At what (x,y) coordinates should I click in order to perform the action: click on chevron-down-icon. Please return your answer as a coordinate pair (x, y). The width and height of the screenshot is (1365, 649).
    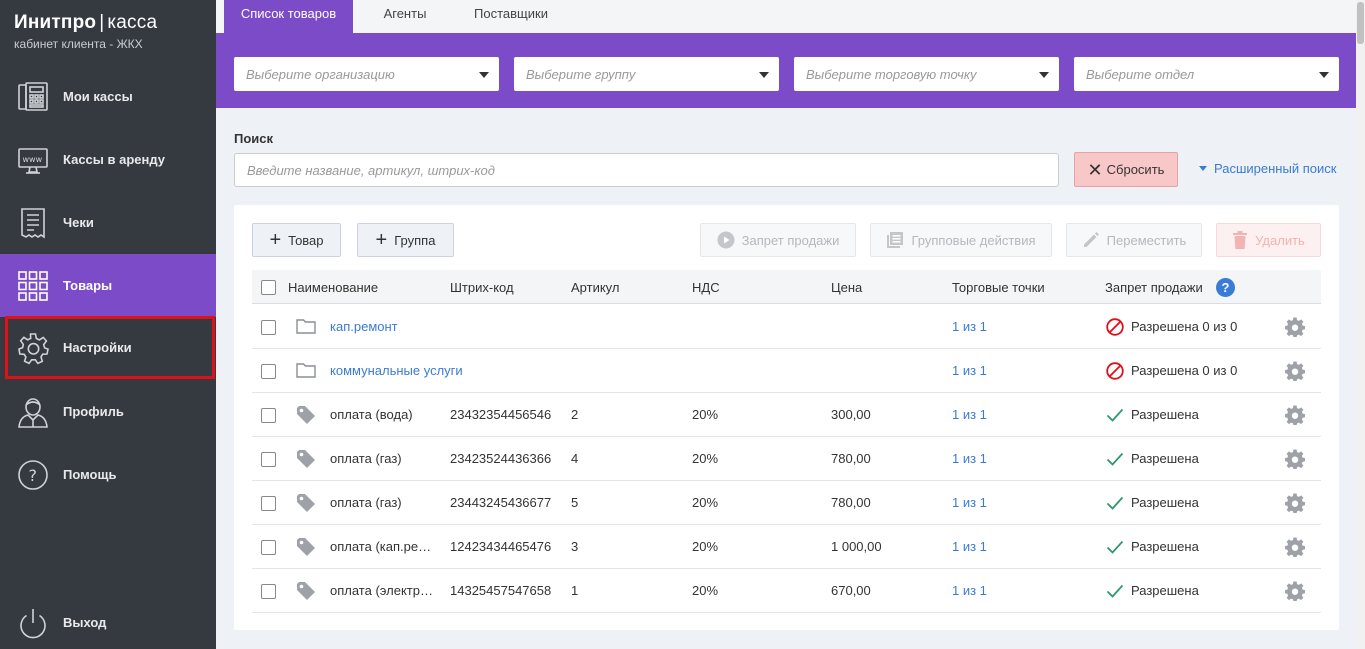
    Looking at the image, I should click on (1324, 75).